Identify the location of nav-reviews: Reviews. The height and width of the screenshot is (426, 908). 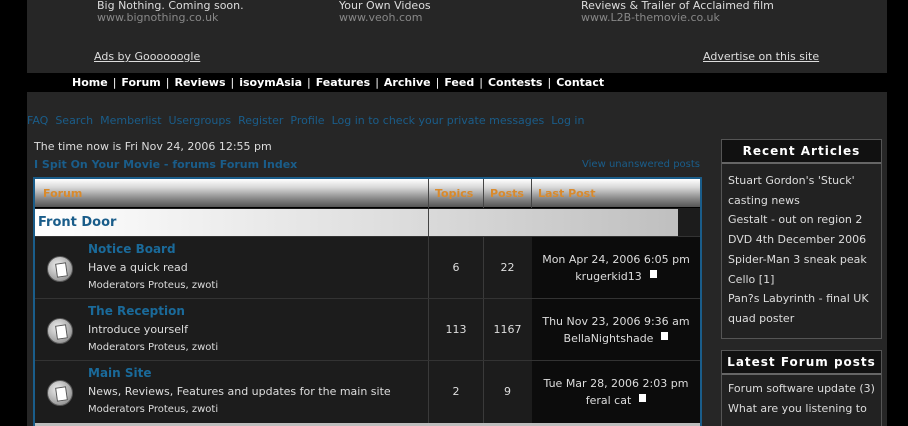
(199, 82).